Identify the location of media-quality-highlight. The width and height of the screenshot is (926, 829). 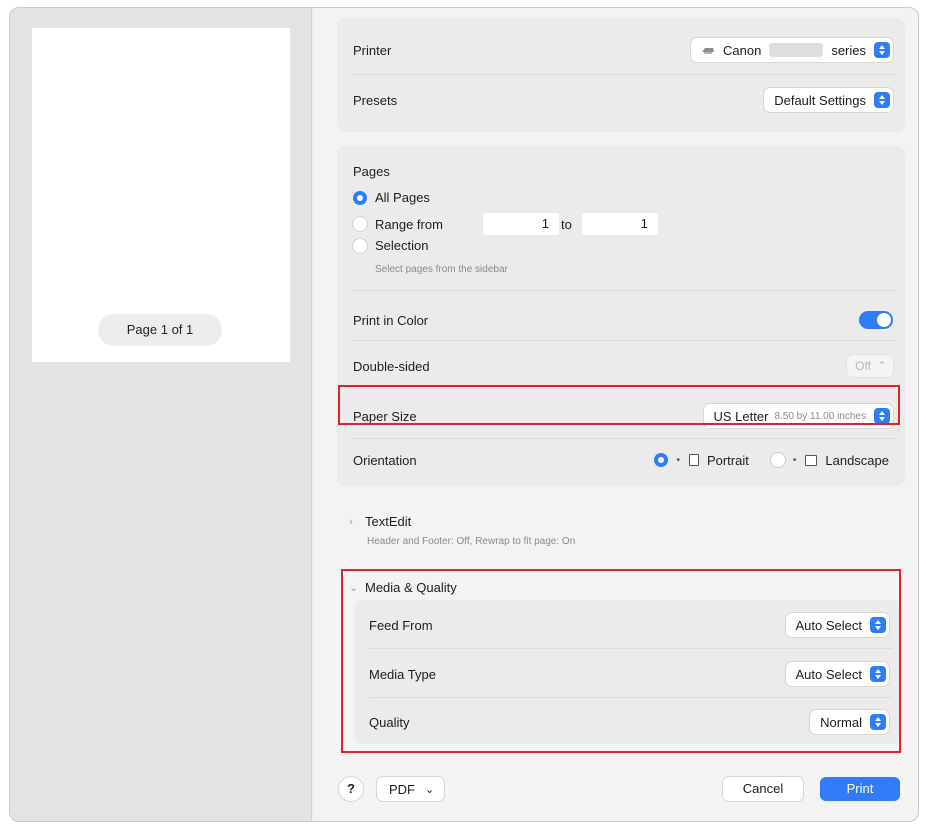
(621, 661).